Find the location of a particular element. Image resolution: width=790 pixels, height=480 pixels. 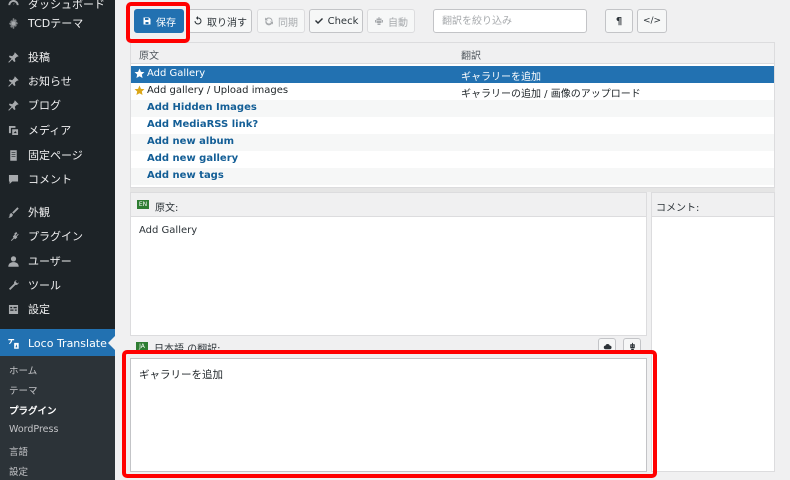

sidebar-item-label: TCDテーマ is located at coordinates (56, 23).